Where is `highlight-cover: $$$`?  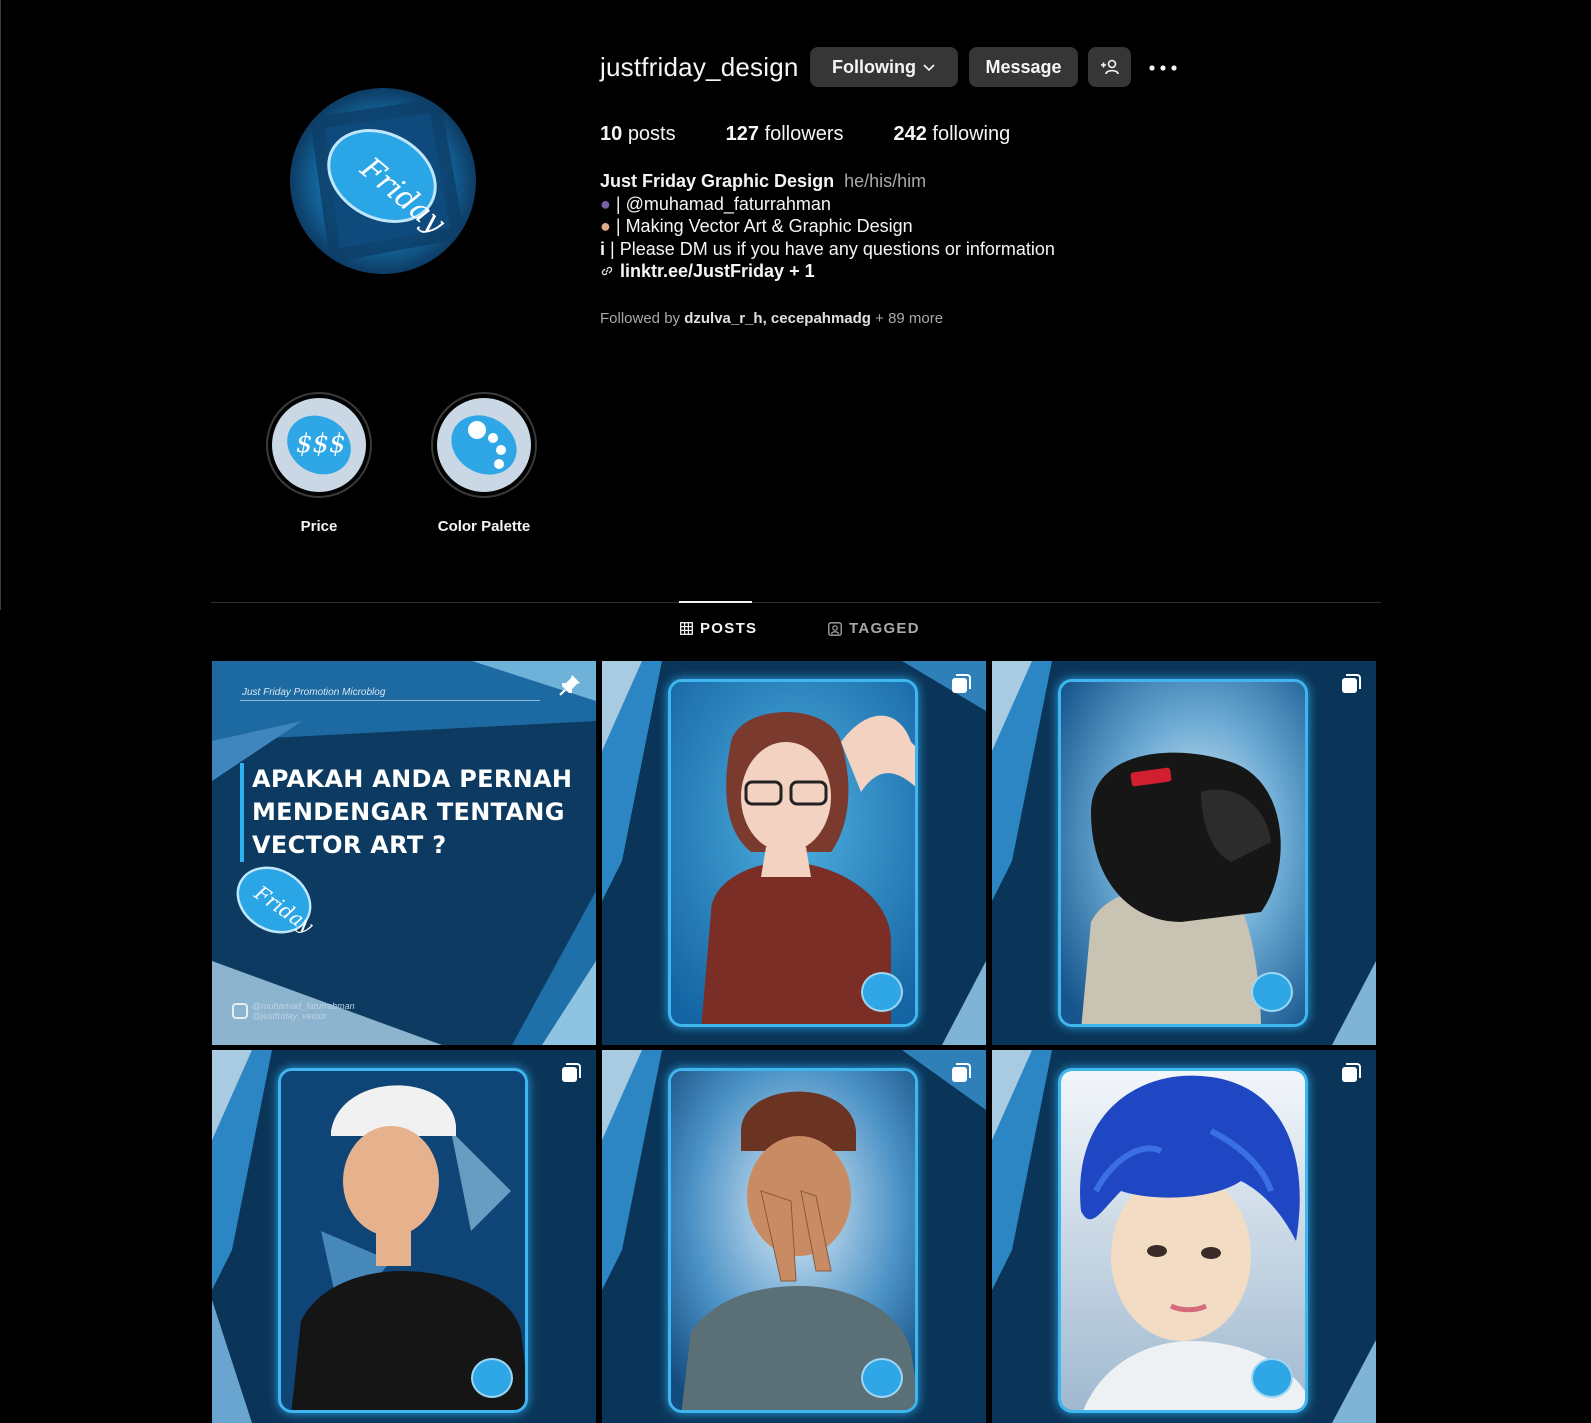 highlight-cover: $$$ is located at coordinates (319, 445).